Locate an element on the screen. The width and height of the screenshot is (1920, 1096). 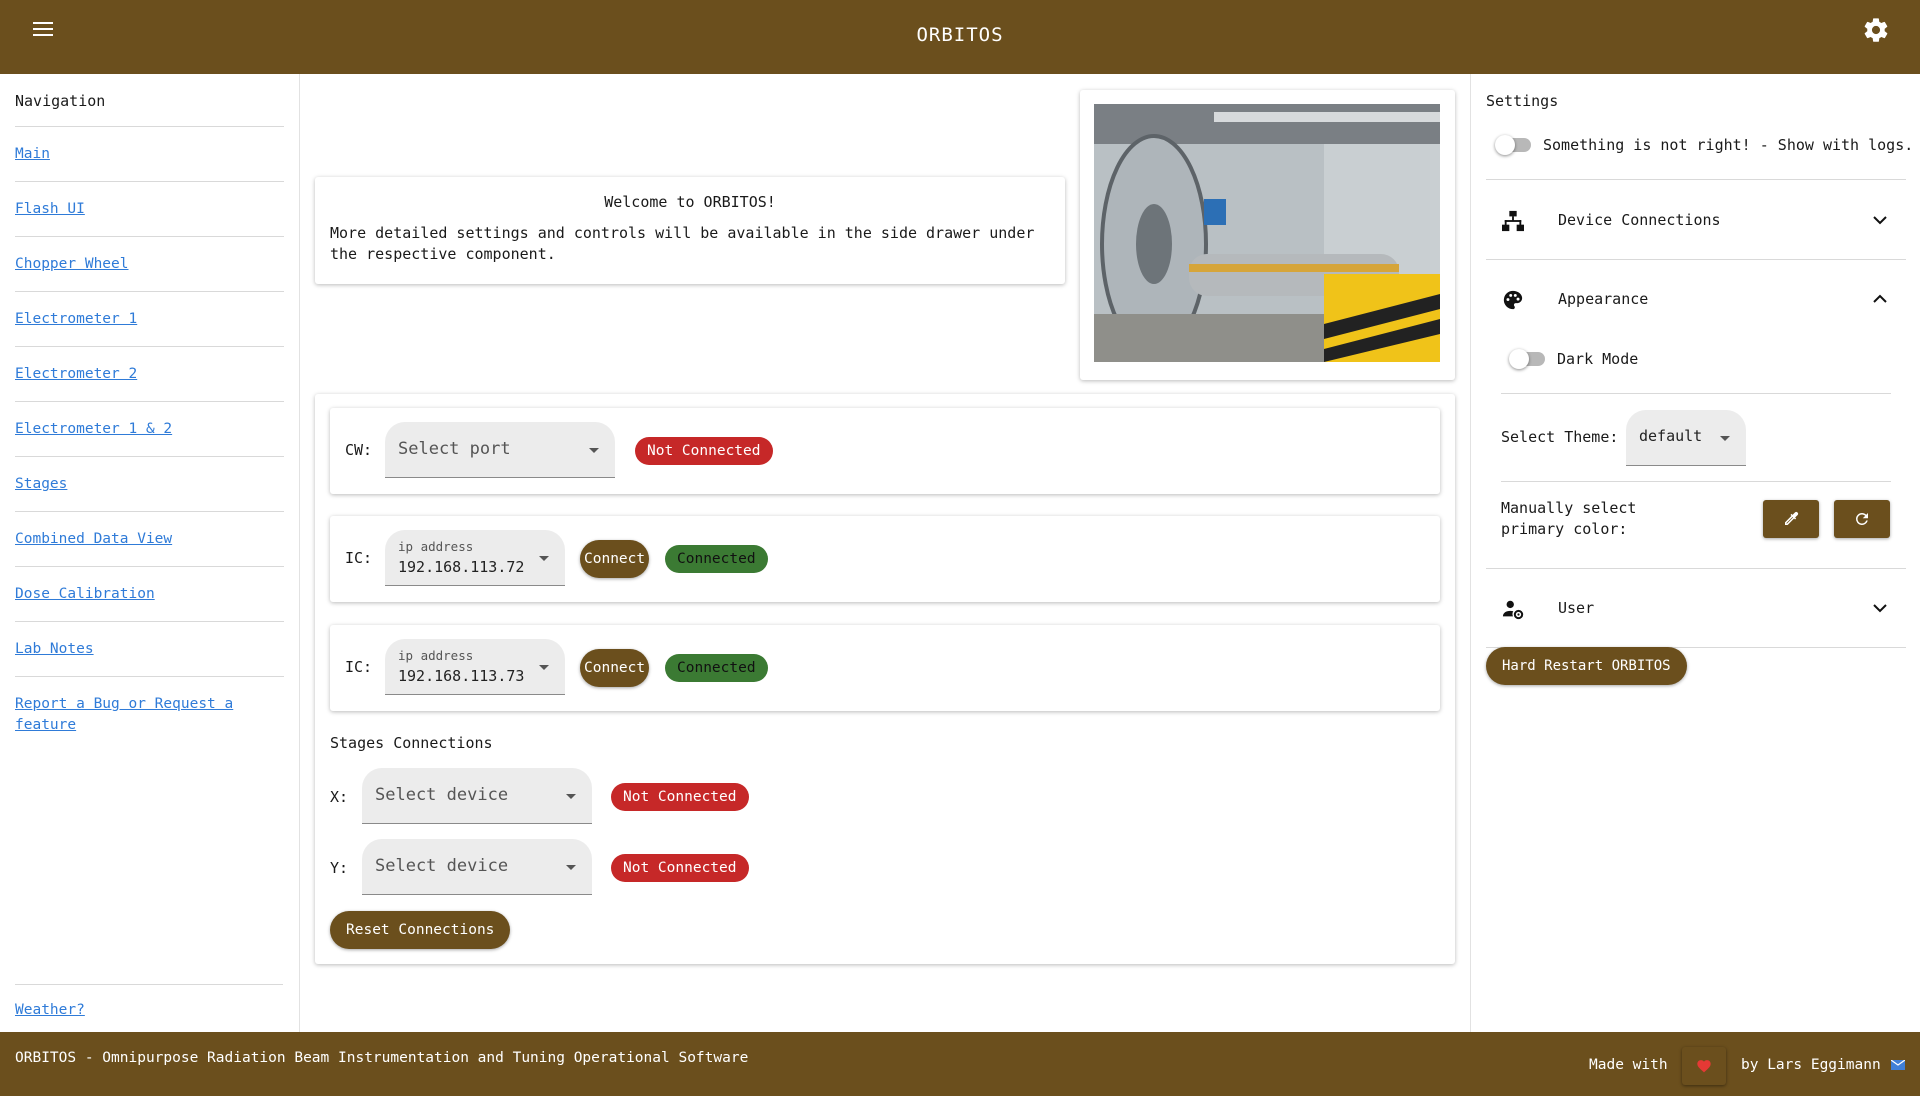
cw-port-select: Select port is located at coordinates (500, 450).